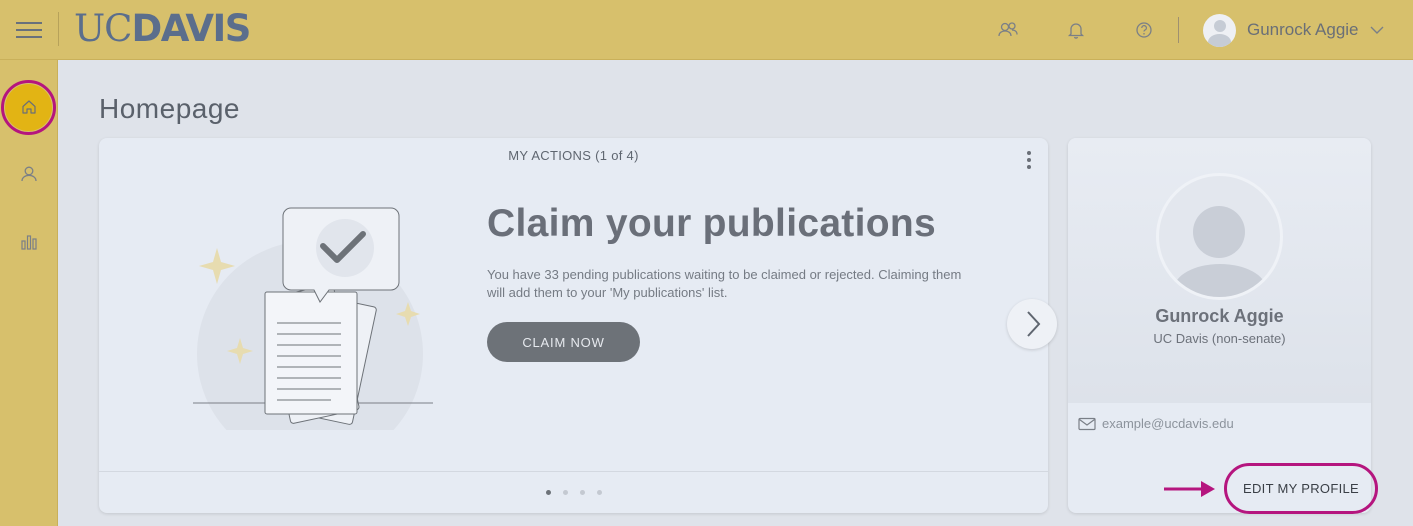 The image size is (1413, 526). I want to click on envelope-icon, so click(1087, 423).